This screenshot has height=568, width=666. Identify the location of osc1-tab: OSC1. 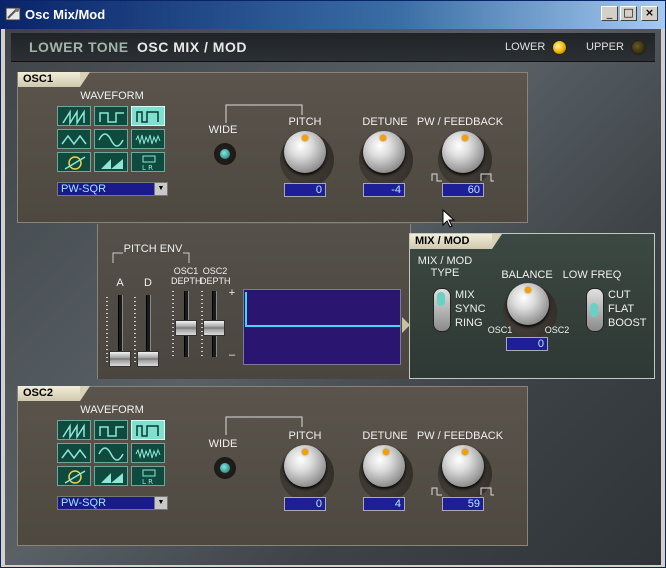
(54, 79).